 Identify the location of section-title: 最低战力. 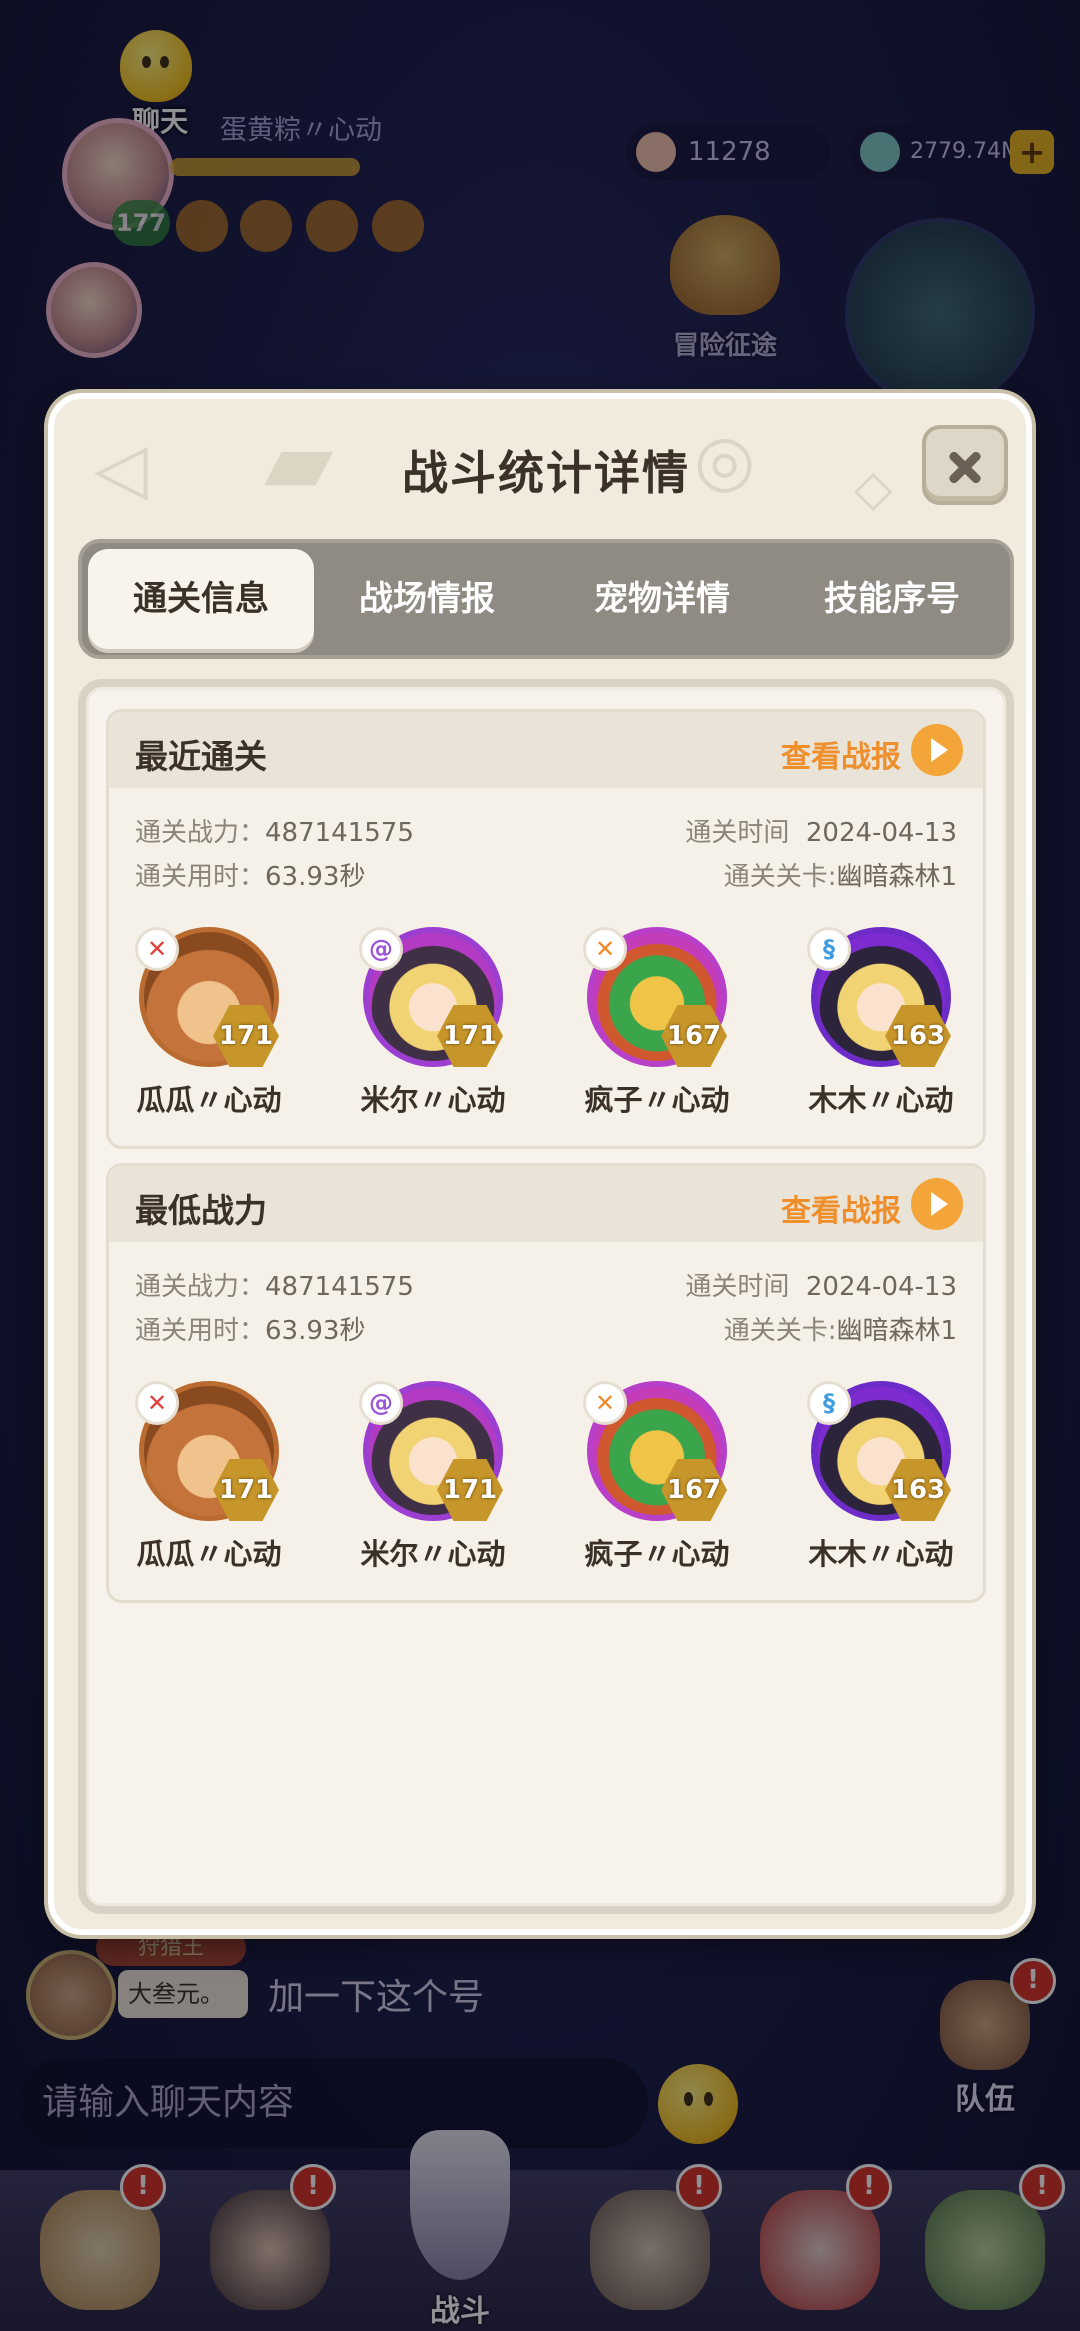
(201, 1210).